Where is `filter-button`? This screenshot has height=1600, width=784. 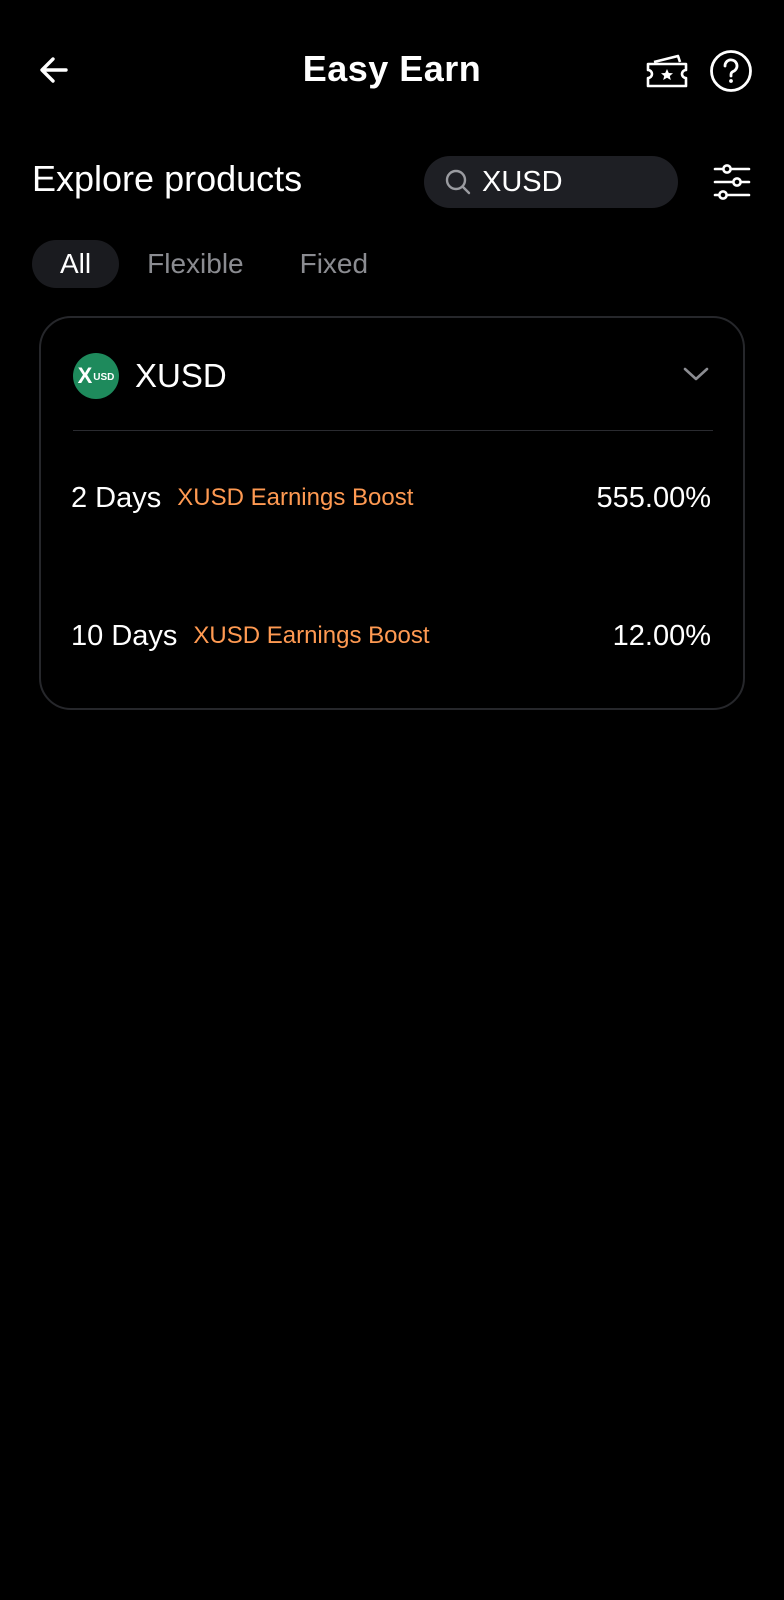
filter-button is located at coordinates (732, 182).